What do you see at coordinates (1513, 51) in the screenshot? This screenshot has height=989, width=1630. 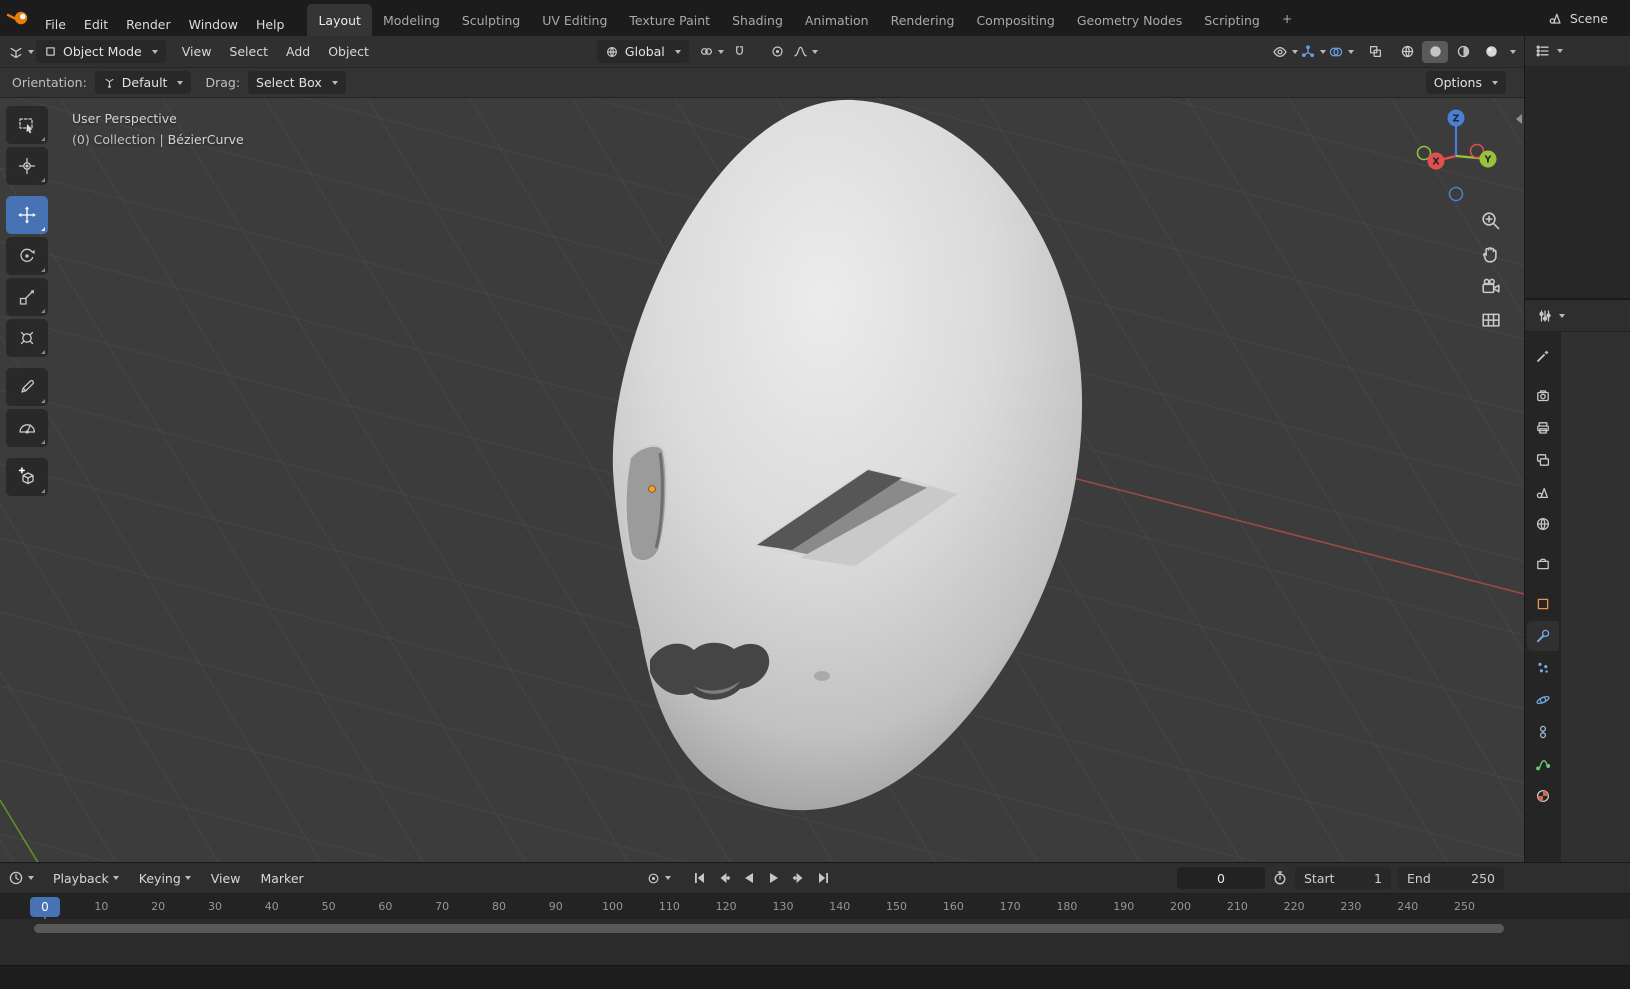 I see `shading-dropdown` at bounding box center [1513, 51].